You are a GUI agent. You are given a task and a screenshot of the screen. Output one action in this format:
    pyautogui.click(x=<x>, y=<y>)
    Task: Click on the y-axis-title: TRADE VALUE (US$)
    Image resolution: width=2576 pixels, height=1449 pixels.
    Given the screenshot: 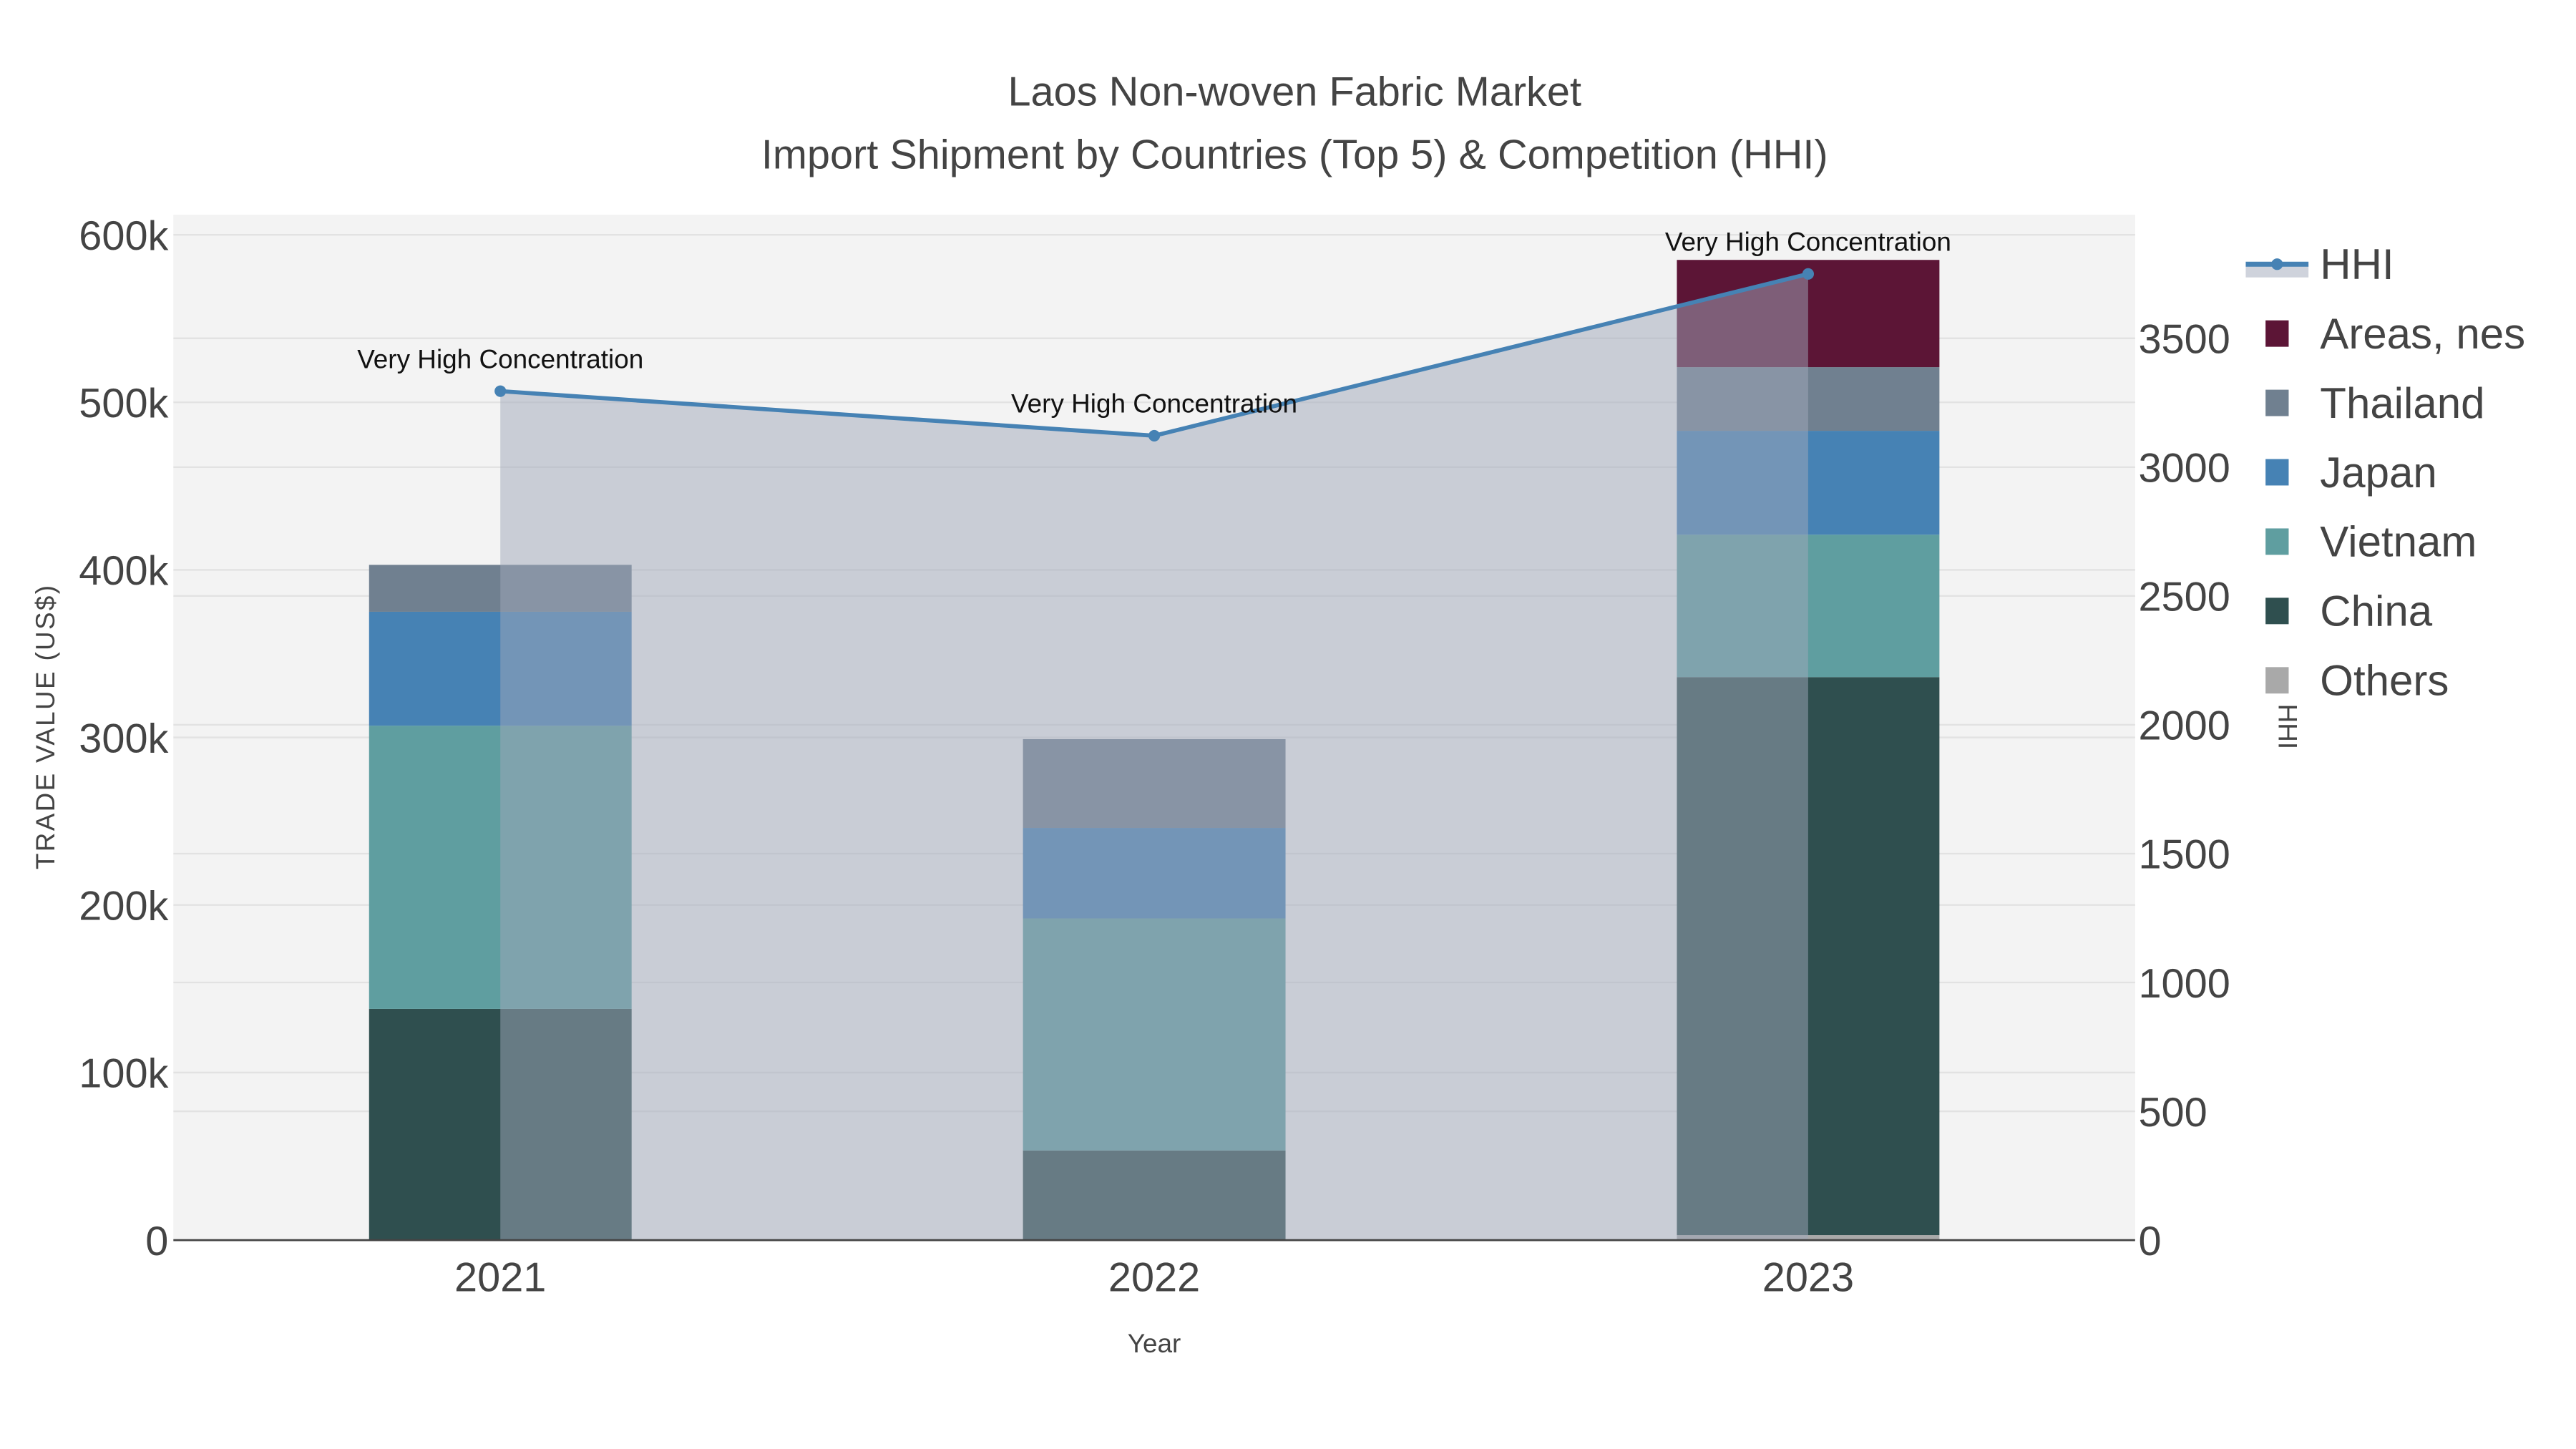 What is the action you would take?
    pyautogui.click(x=45, y=726)
    